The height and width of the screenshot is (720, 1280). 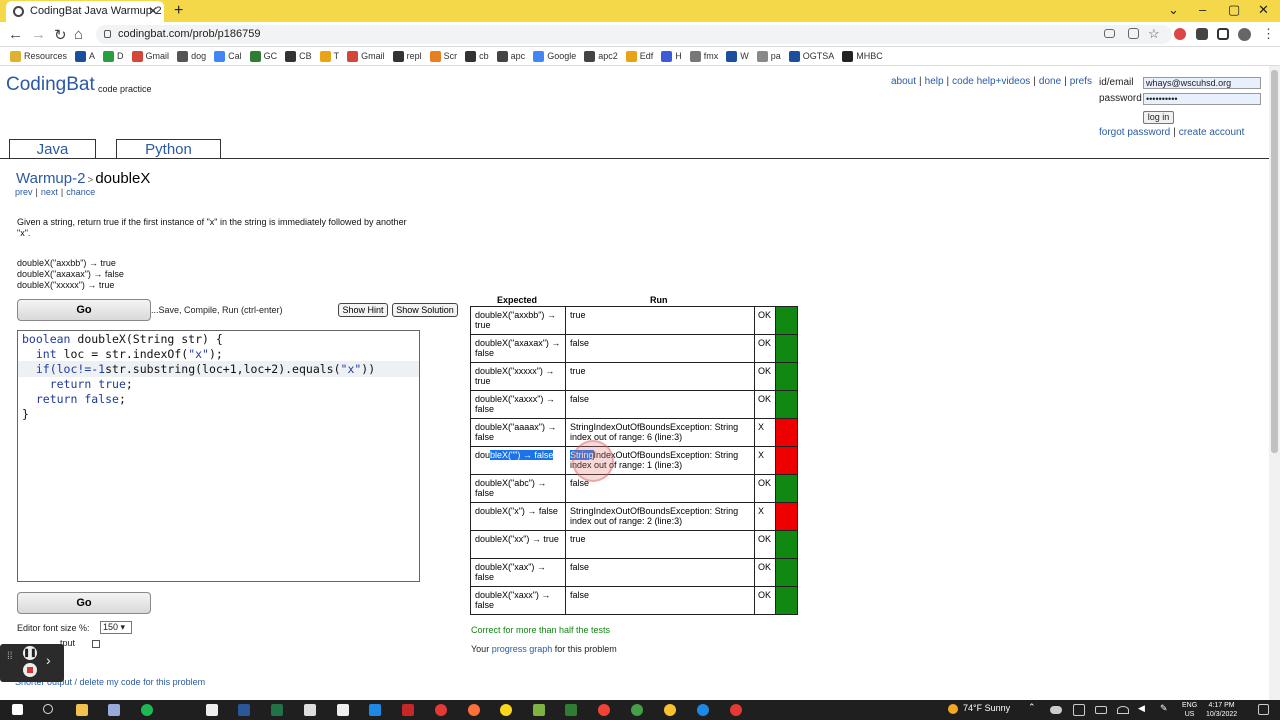 What do you see at coordinates (178, 11) in the screenshot?
I see `new-tab-icon: +` at bounding box center [178, 11].